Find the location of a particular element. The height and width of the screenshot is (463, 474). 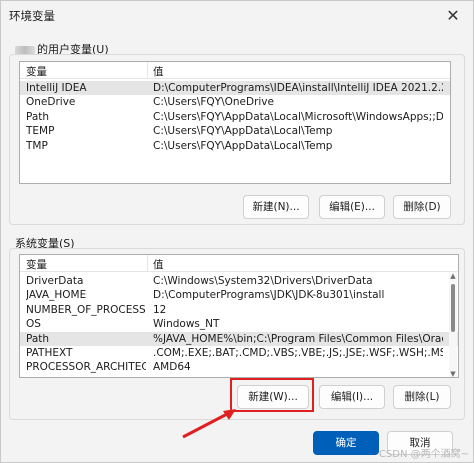

user-delete-button: 删除(D) is located at coordinates (422, 207).